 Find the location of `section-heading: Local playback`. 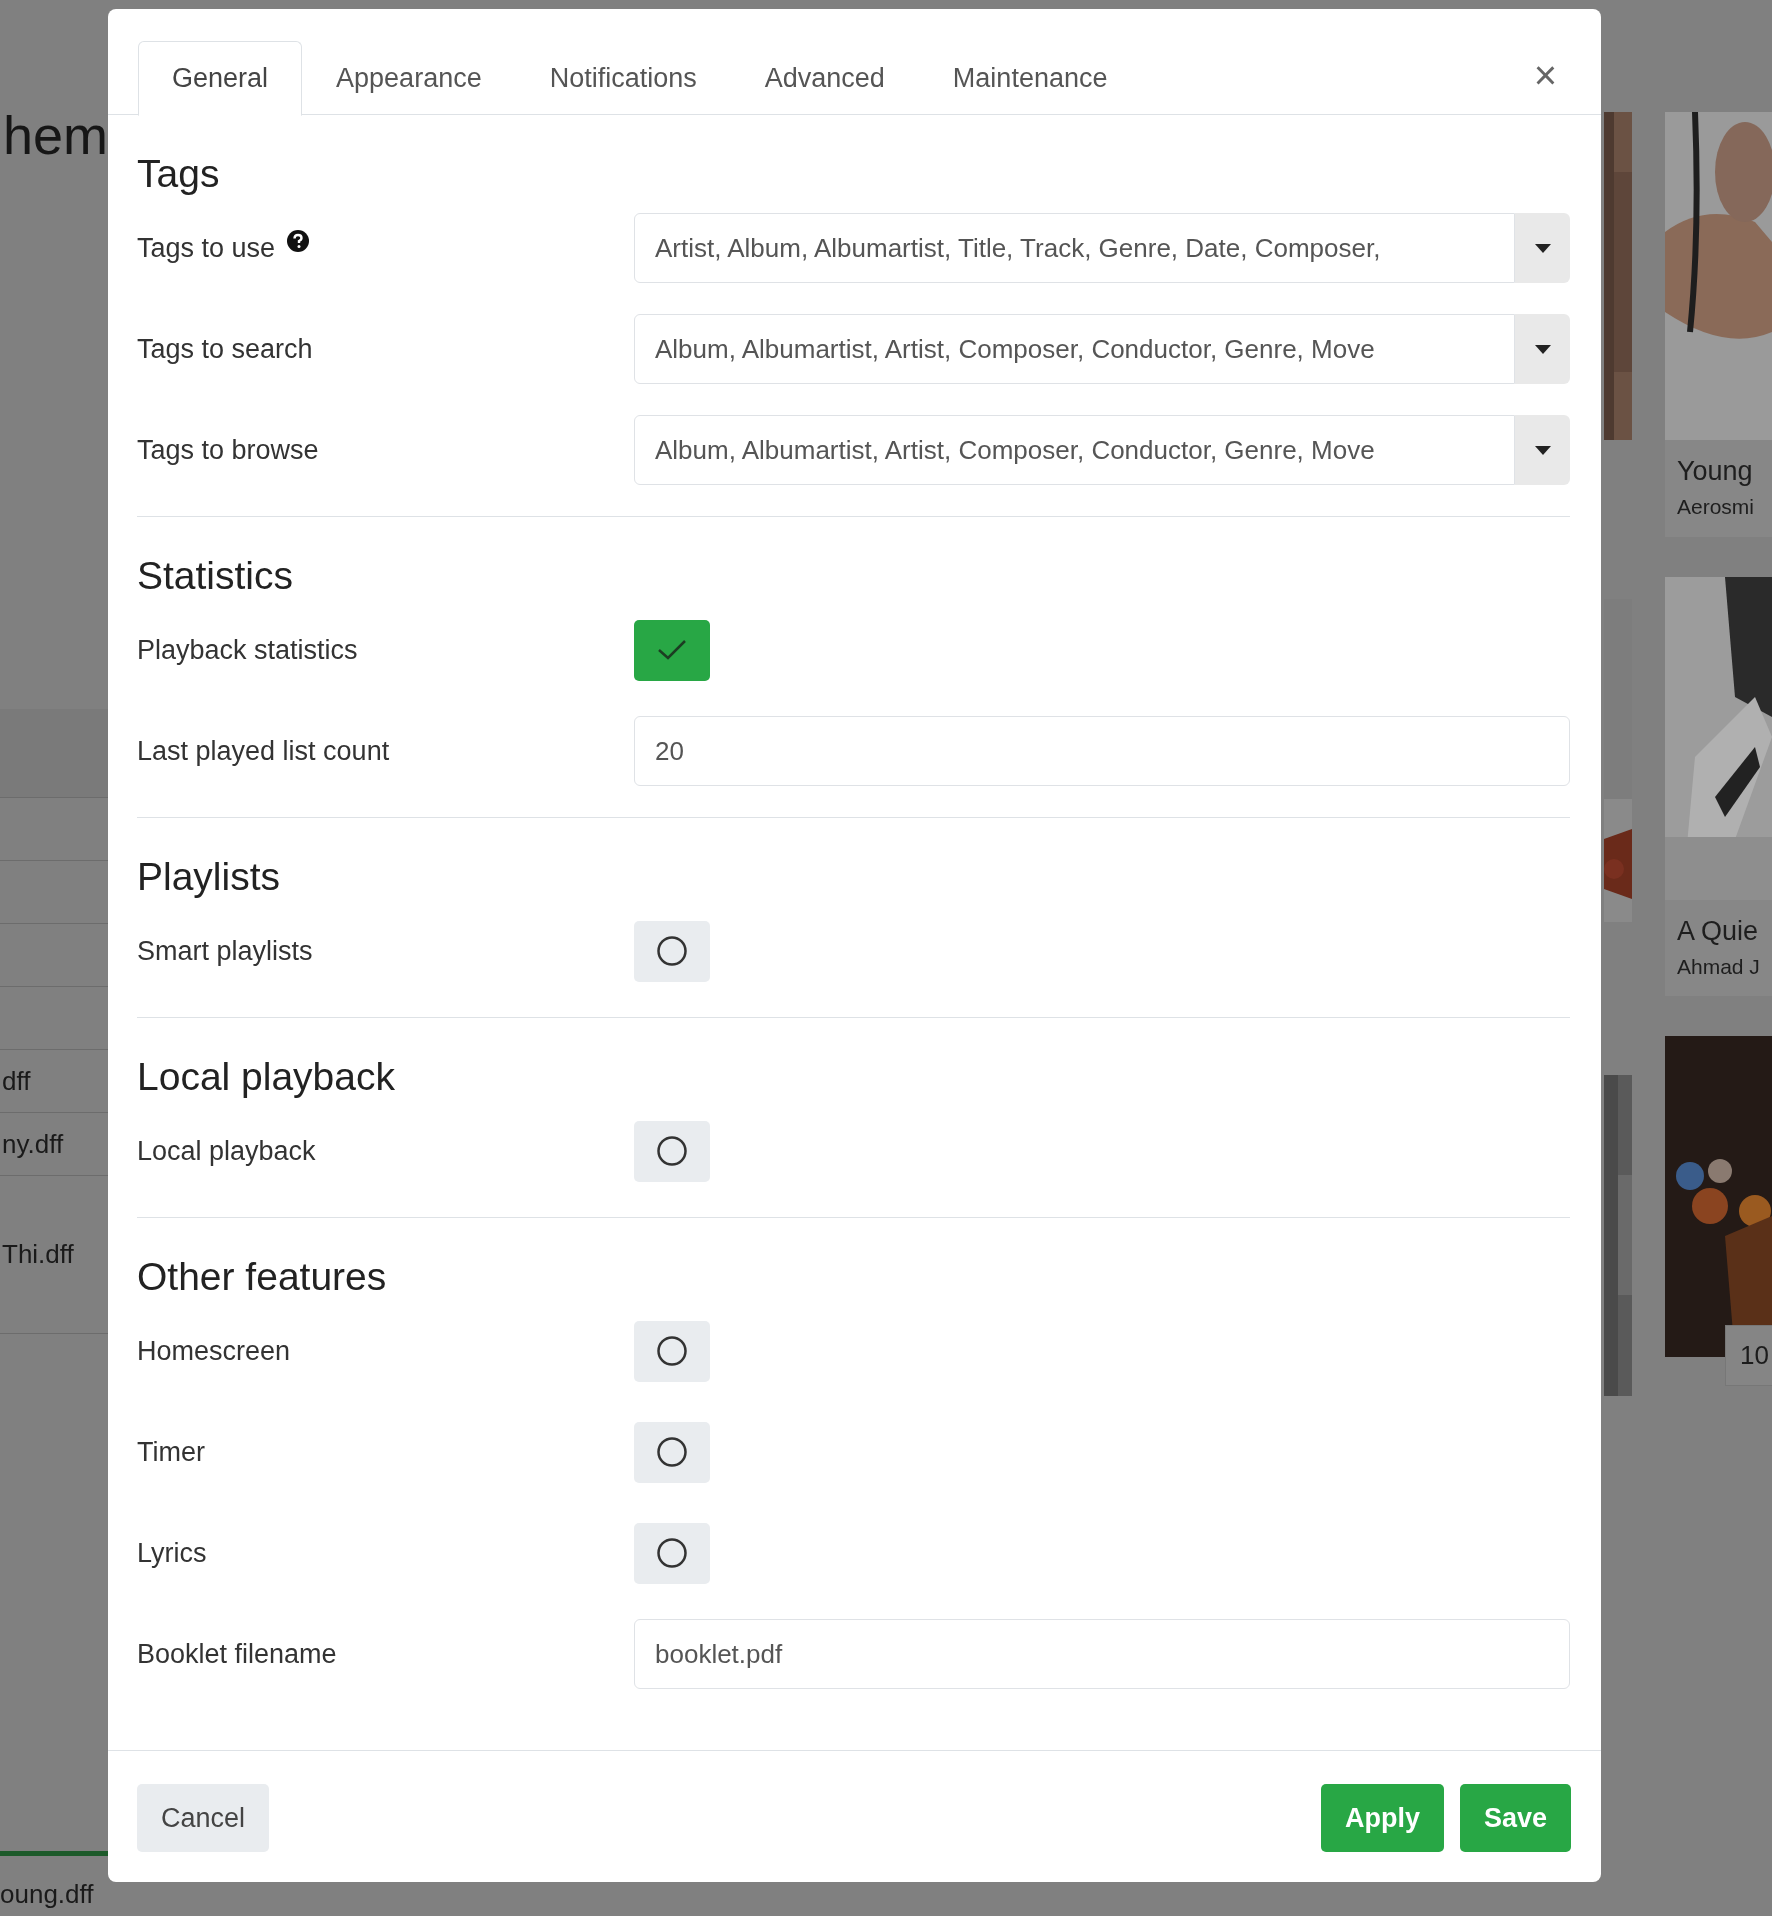

section-heading: Local playback is located at coordinates (266, 1076).